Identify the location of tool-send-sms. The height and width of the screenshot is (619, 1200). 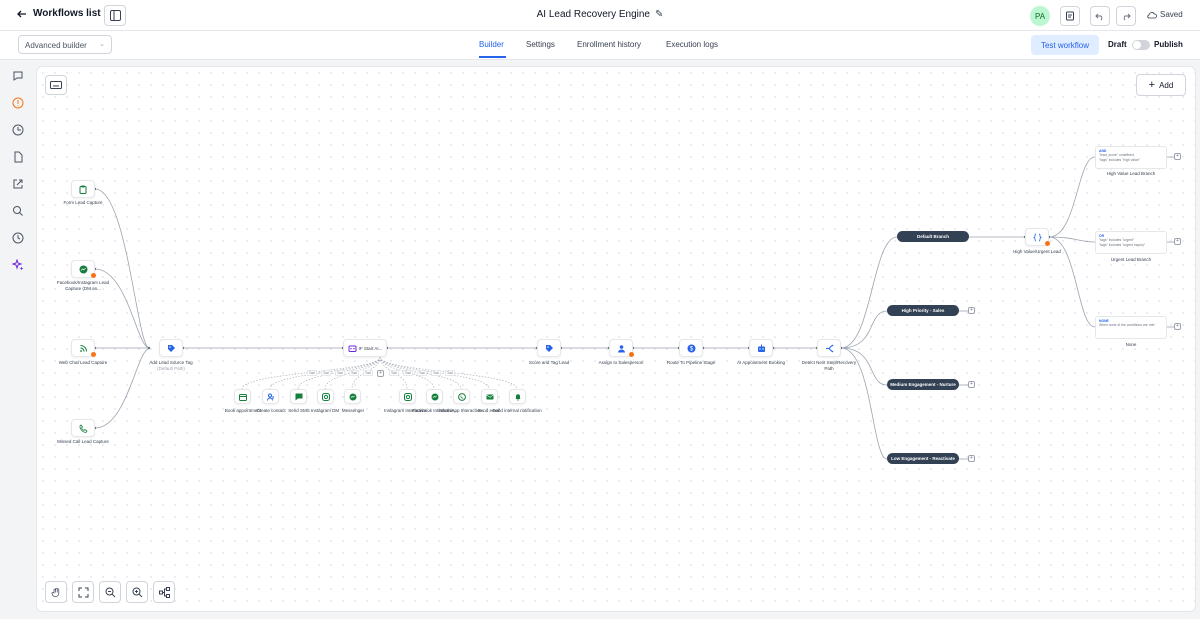
(298, 396).